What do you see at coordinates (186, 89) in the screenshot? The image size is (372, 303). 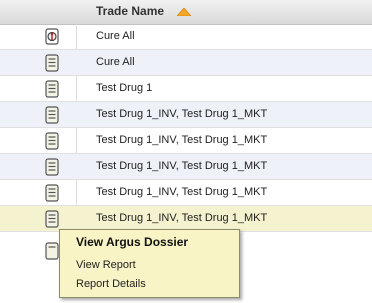 I see `table-row: Test Drug 1` at bounding box center [186, 89].